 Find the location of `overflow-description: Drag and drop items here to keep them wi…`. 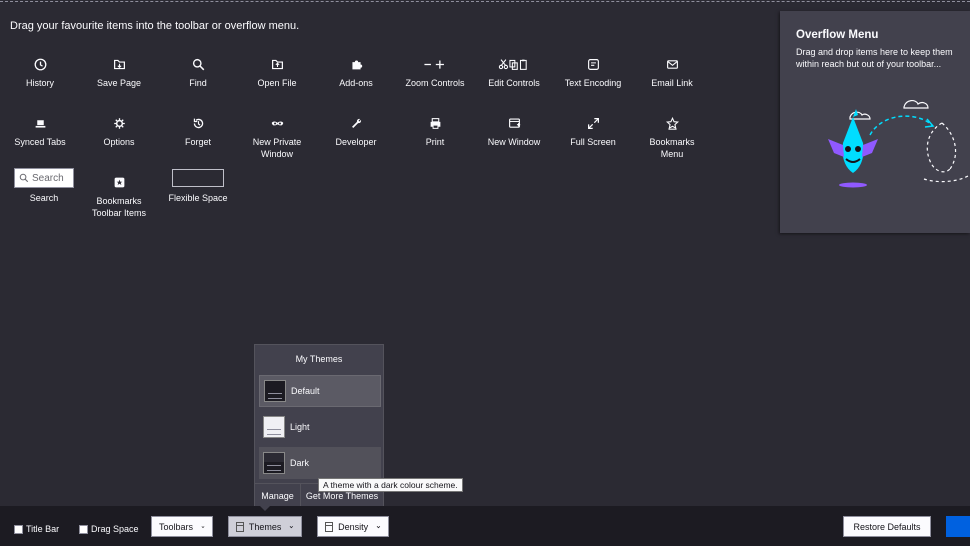

overflow-description: Drag and drop items here to keep them wi… is located at coordinates (874, 58).